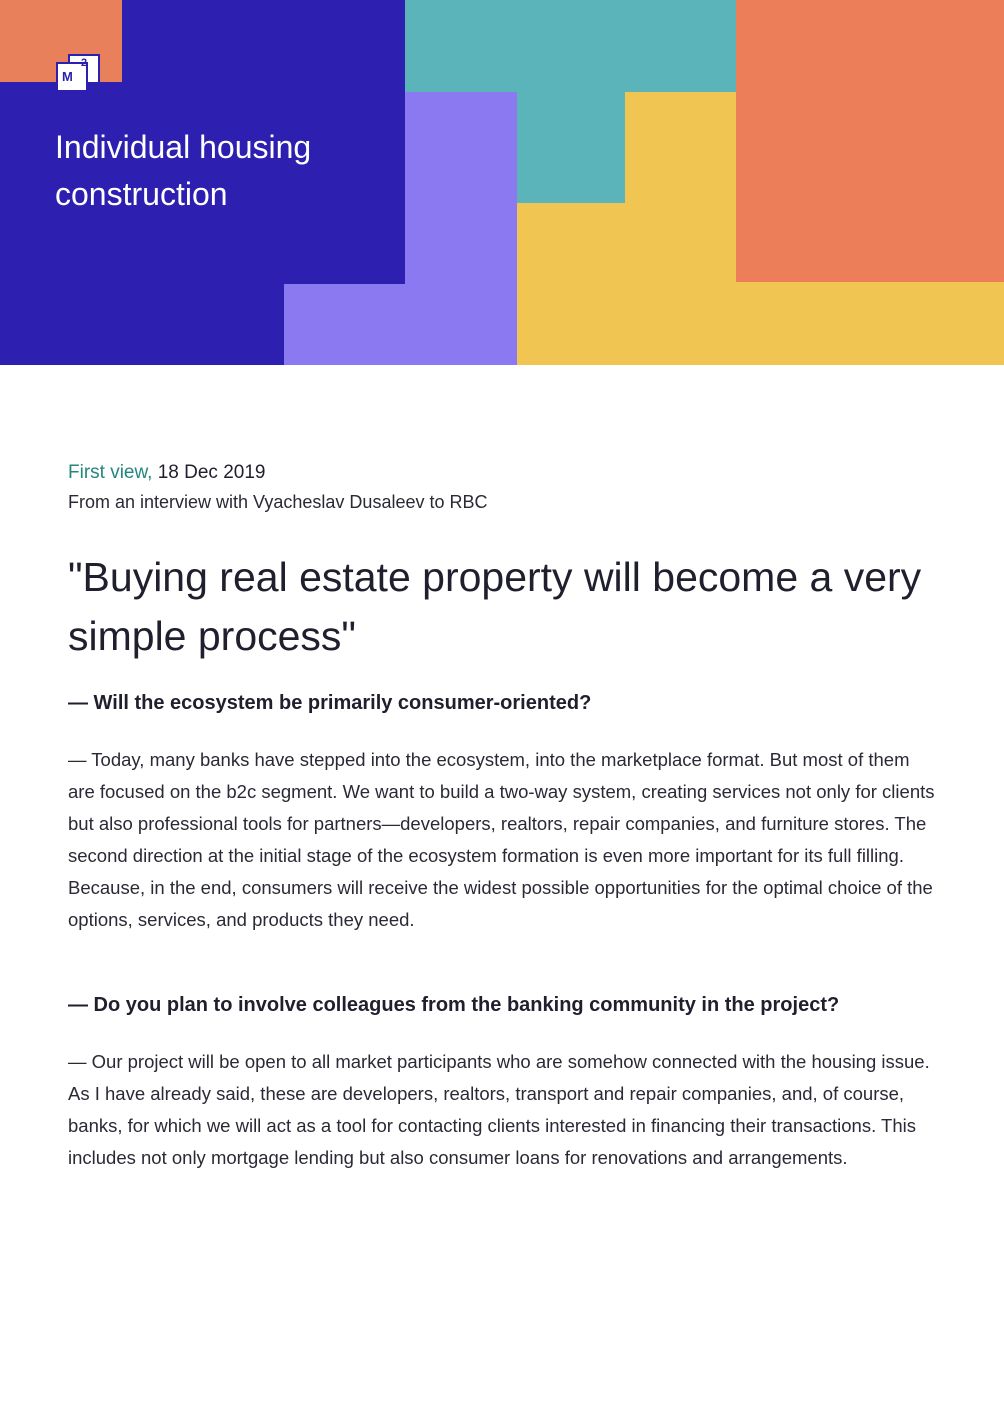  Describe the element at coordinates (344, 324) in the screenshot. I see `lavender-block` at that location.